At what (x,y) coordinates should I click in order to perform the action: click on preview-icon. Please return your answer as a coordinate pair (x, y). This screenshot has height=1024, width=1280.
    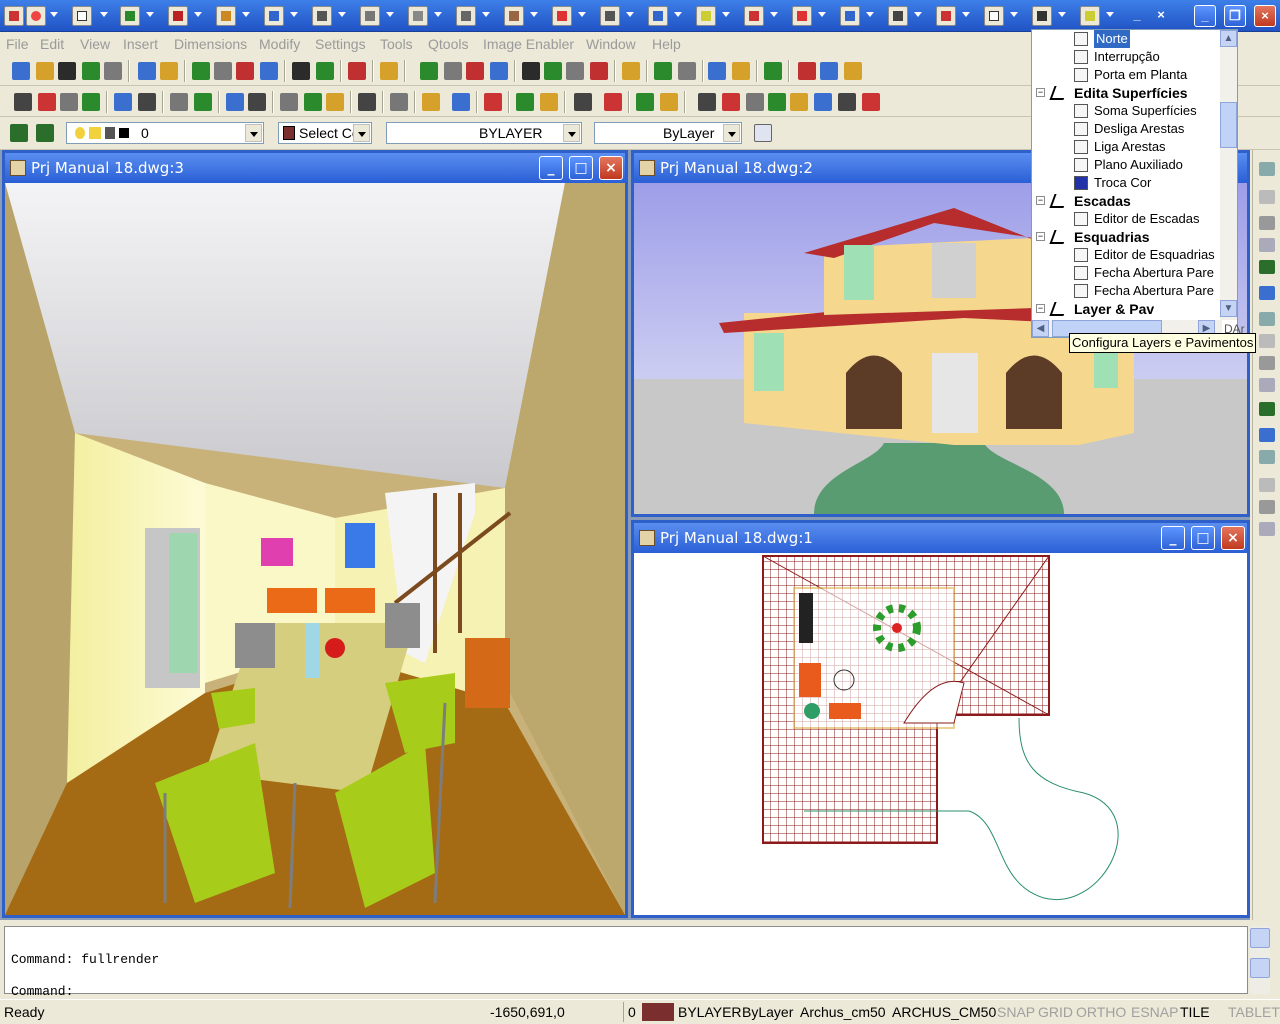
    Looking at the image, I should click on (429, 71).